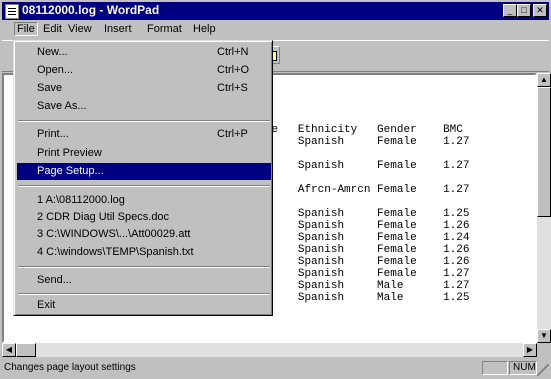 The height and width of the screenshot is (379, 551). What do you see at coordinates (164, 29) in the screenshot?
I see `menu-format: Format` at bounding box center [164, 29].